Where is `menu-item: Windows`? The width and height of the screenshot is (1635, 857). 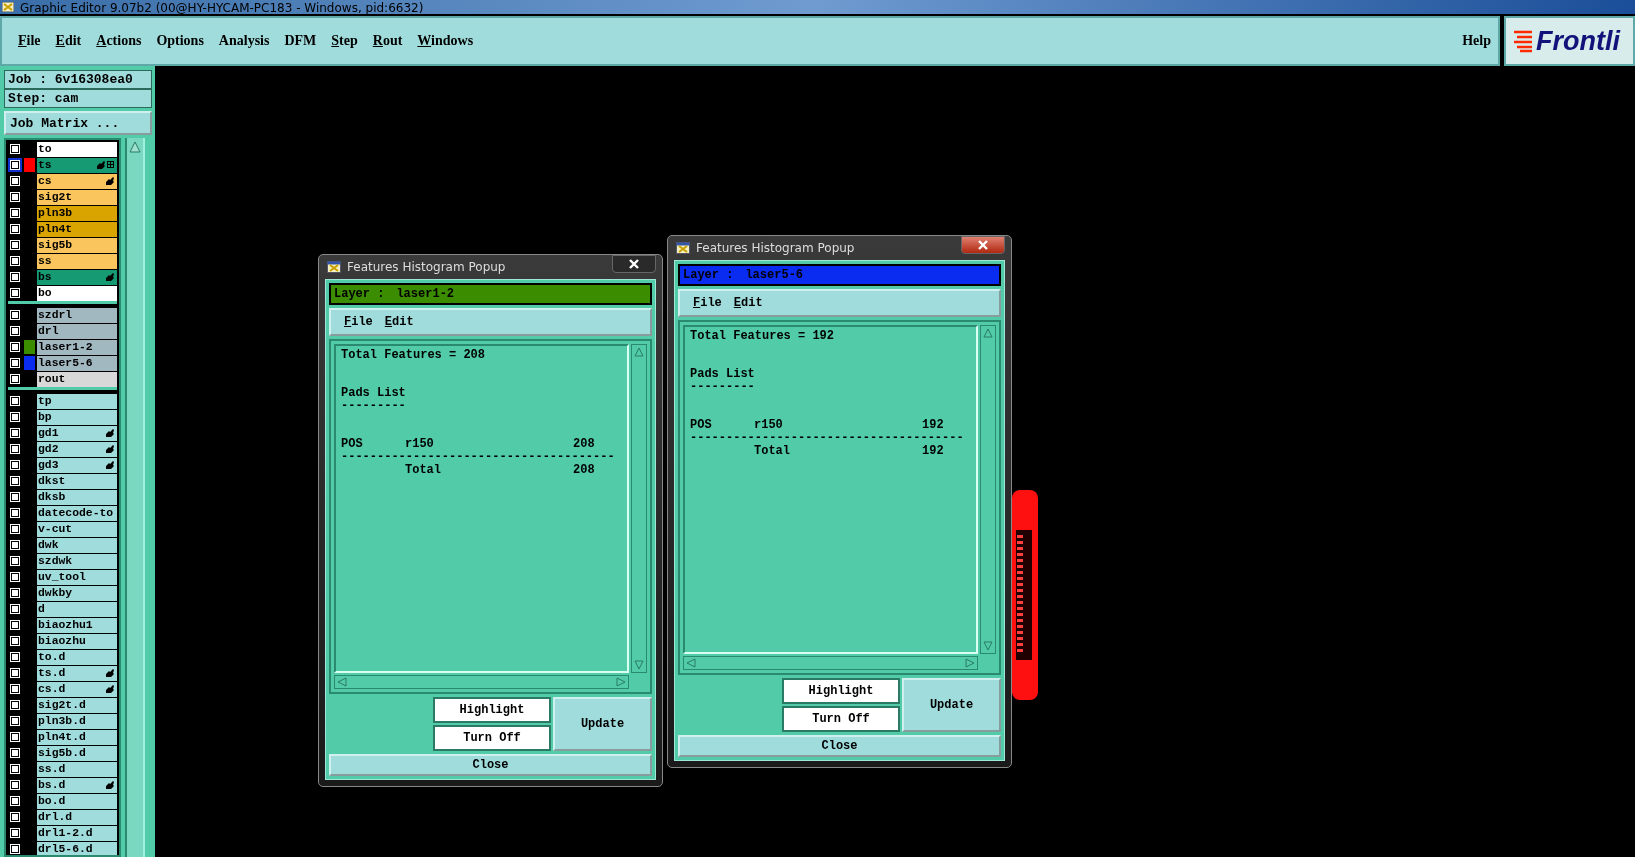 menu-item: Windows is located at coordinates (445, 41).